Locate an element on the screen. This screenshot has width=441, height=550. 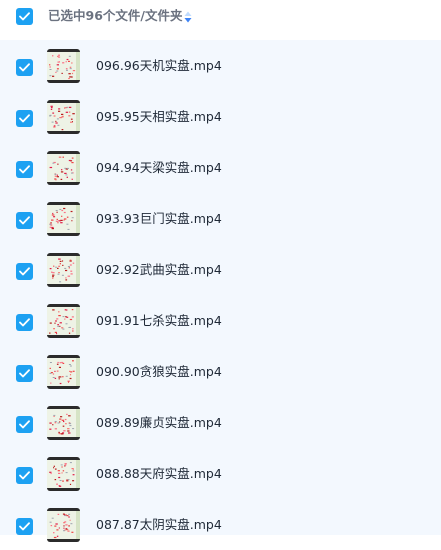
file-row: 093.93巨门实盘.mp4 is located at coordinates (220, 218).